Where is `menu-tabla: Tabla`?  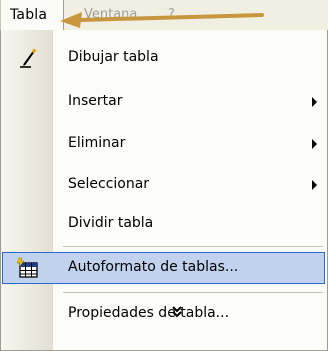
menu-tabla: Tabla is located at coordinates (32, 15).